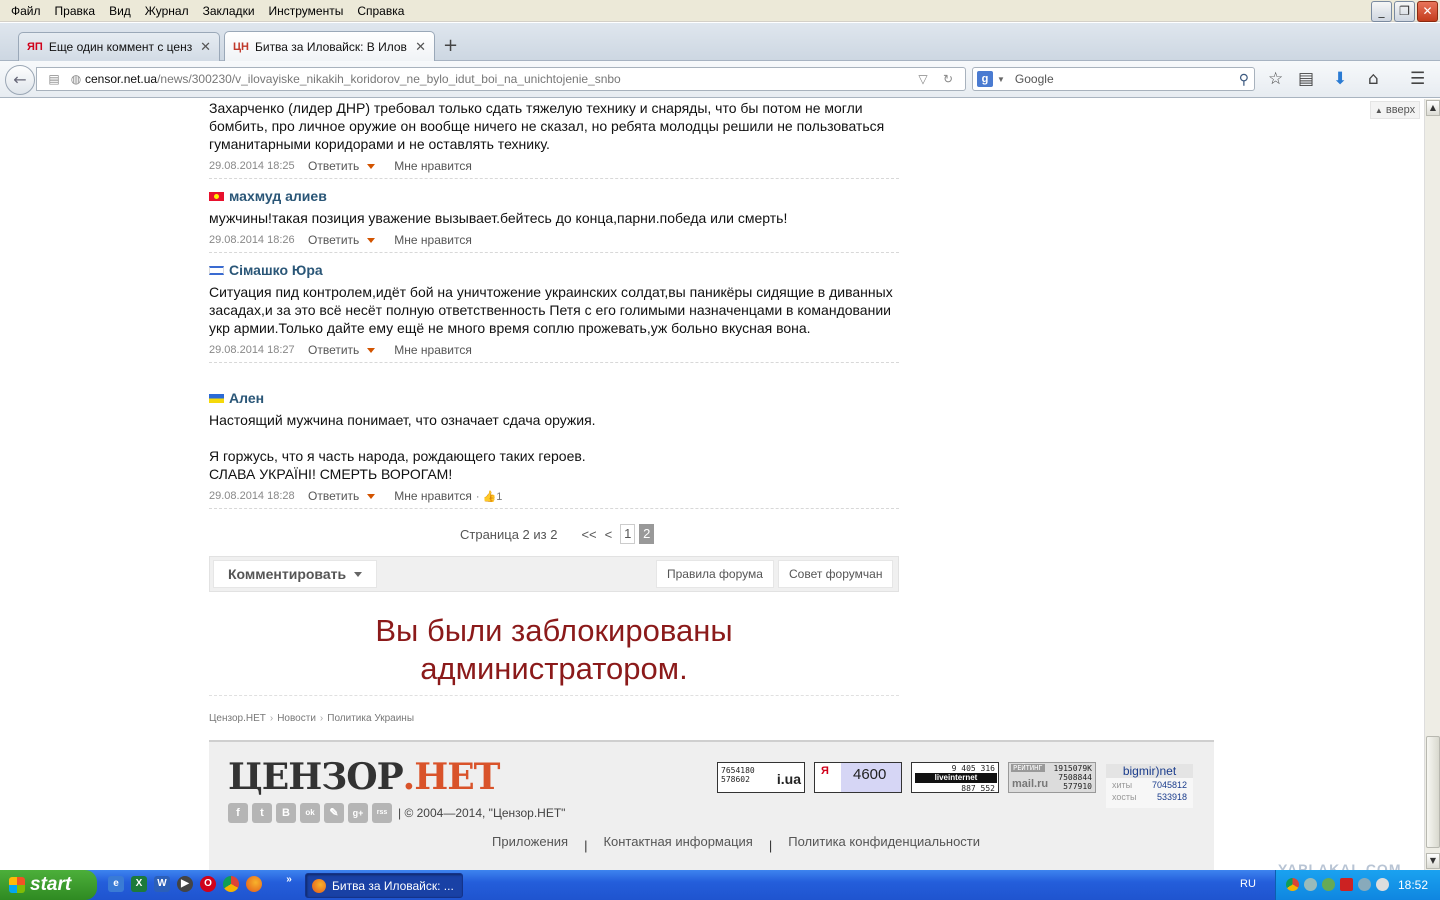 This screenshot has width=1440, height=900. I want to click on vkontakte-icon: B, so click(286, 813).